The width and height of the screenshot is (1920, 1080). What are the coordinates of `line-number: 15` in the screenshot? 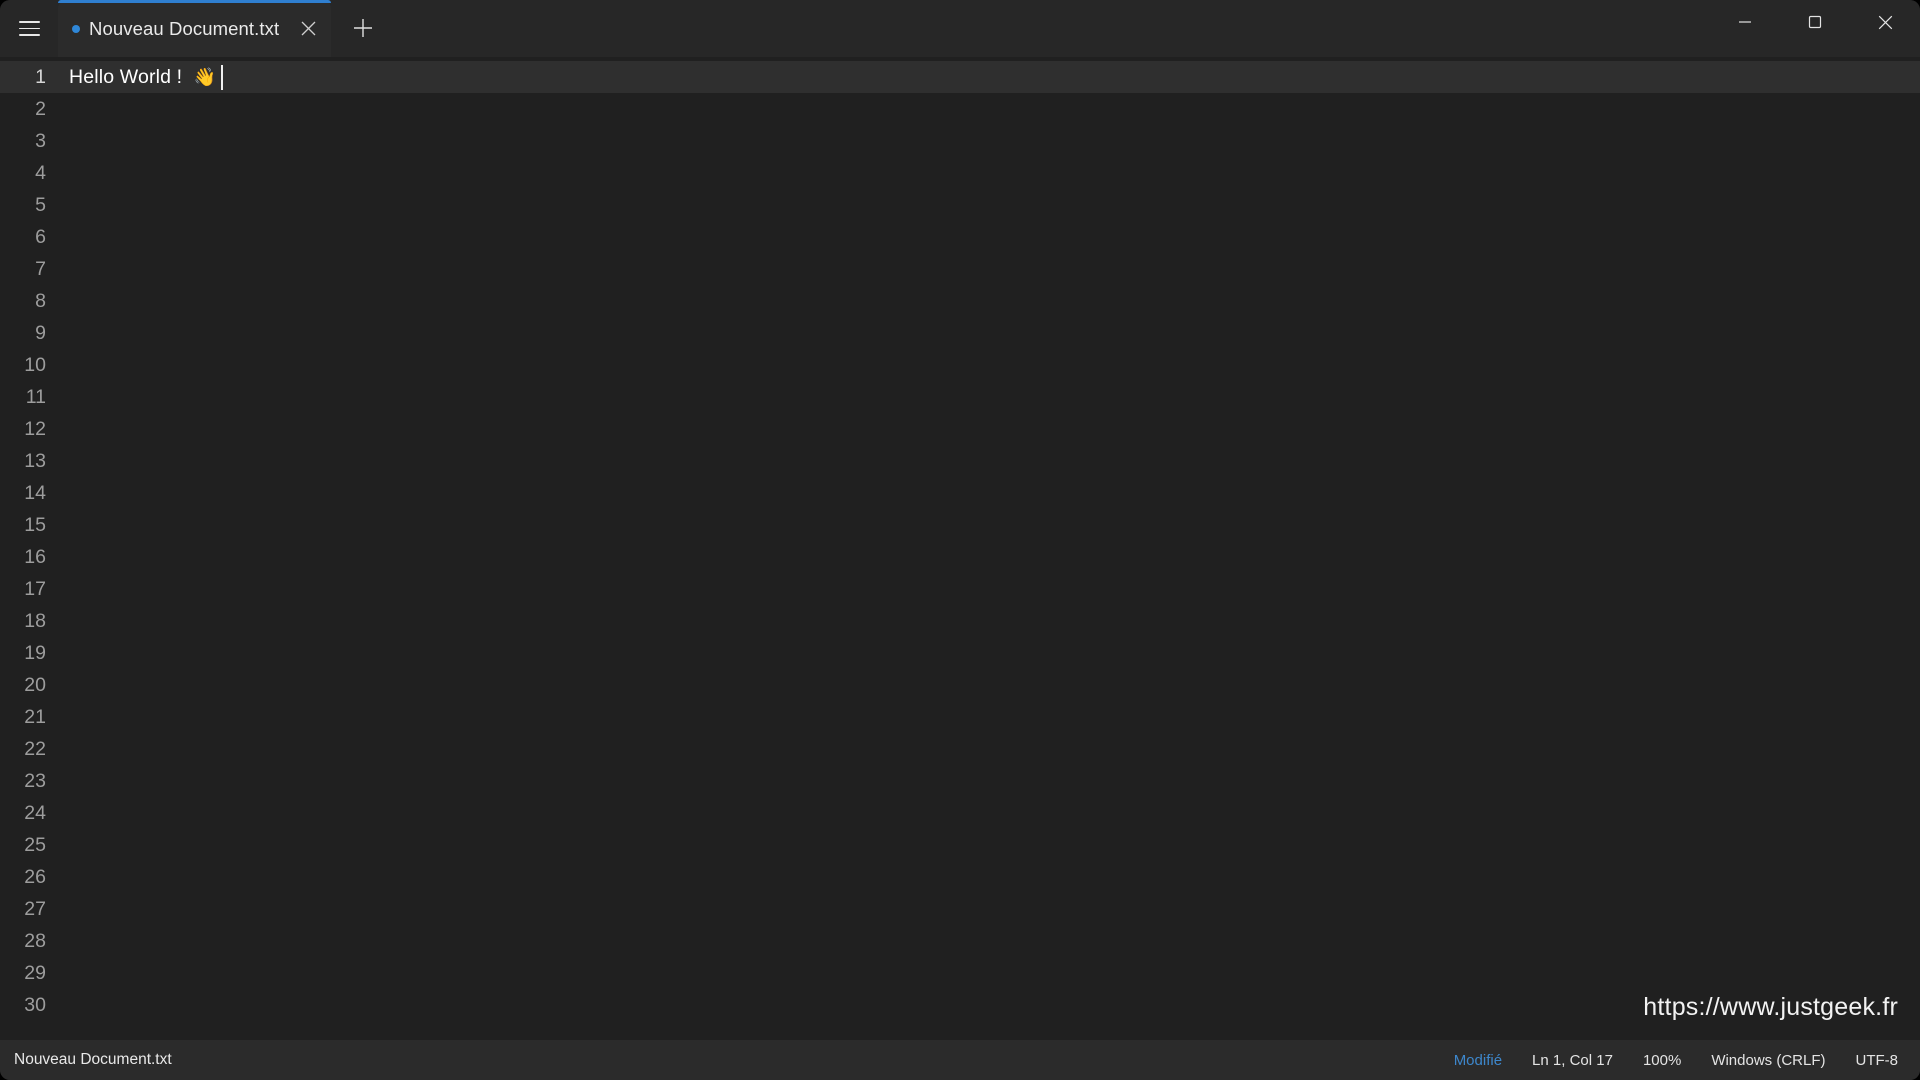 It's located at (35, 525).